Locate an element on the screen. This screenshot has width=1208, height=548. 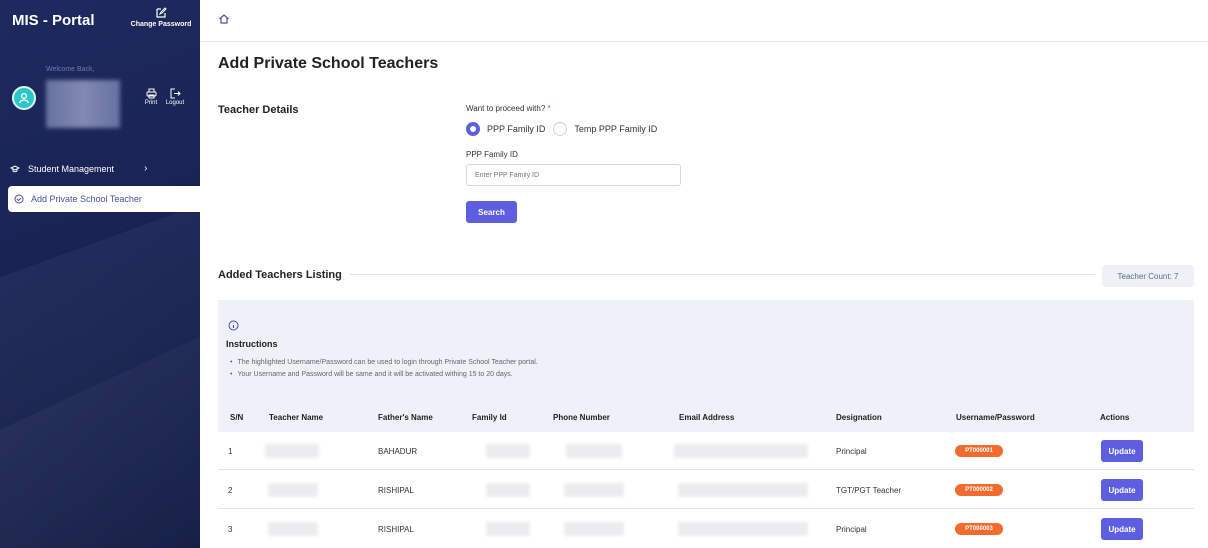
sidebar-item-add-private-school-teacher: Add Private School Teacher is located at coordinates (104, 199).